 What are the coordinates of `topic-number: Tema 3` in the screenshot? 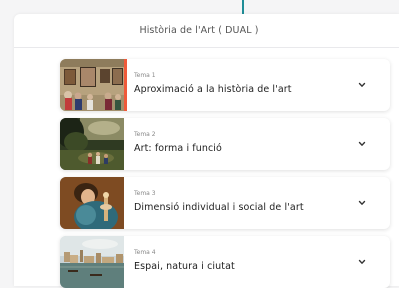 It's located at (145, 193).